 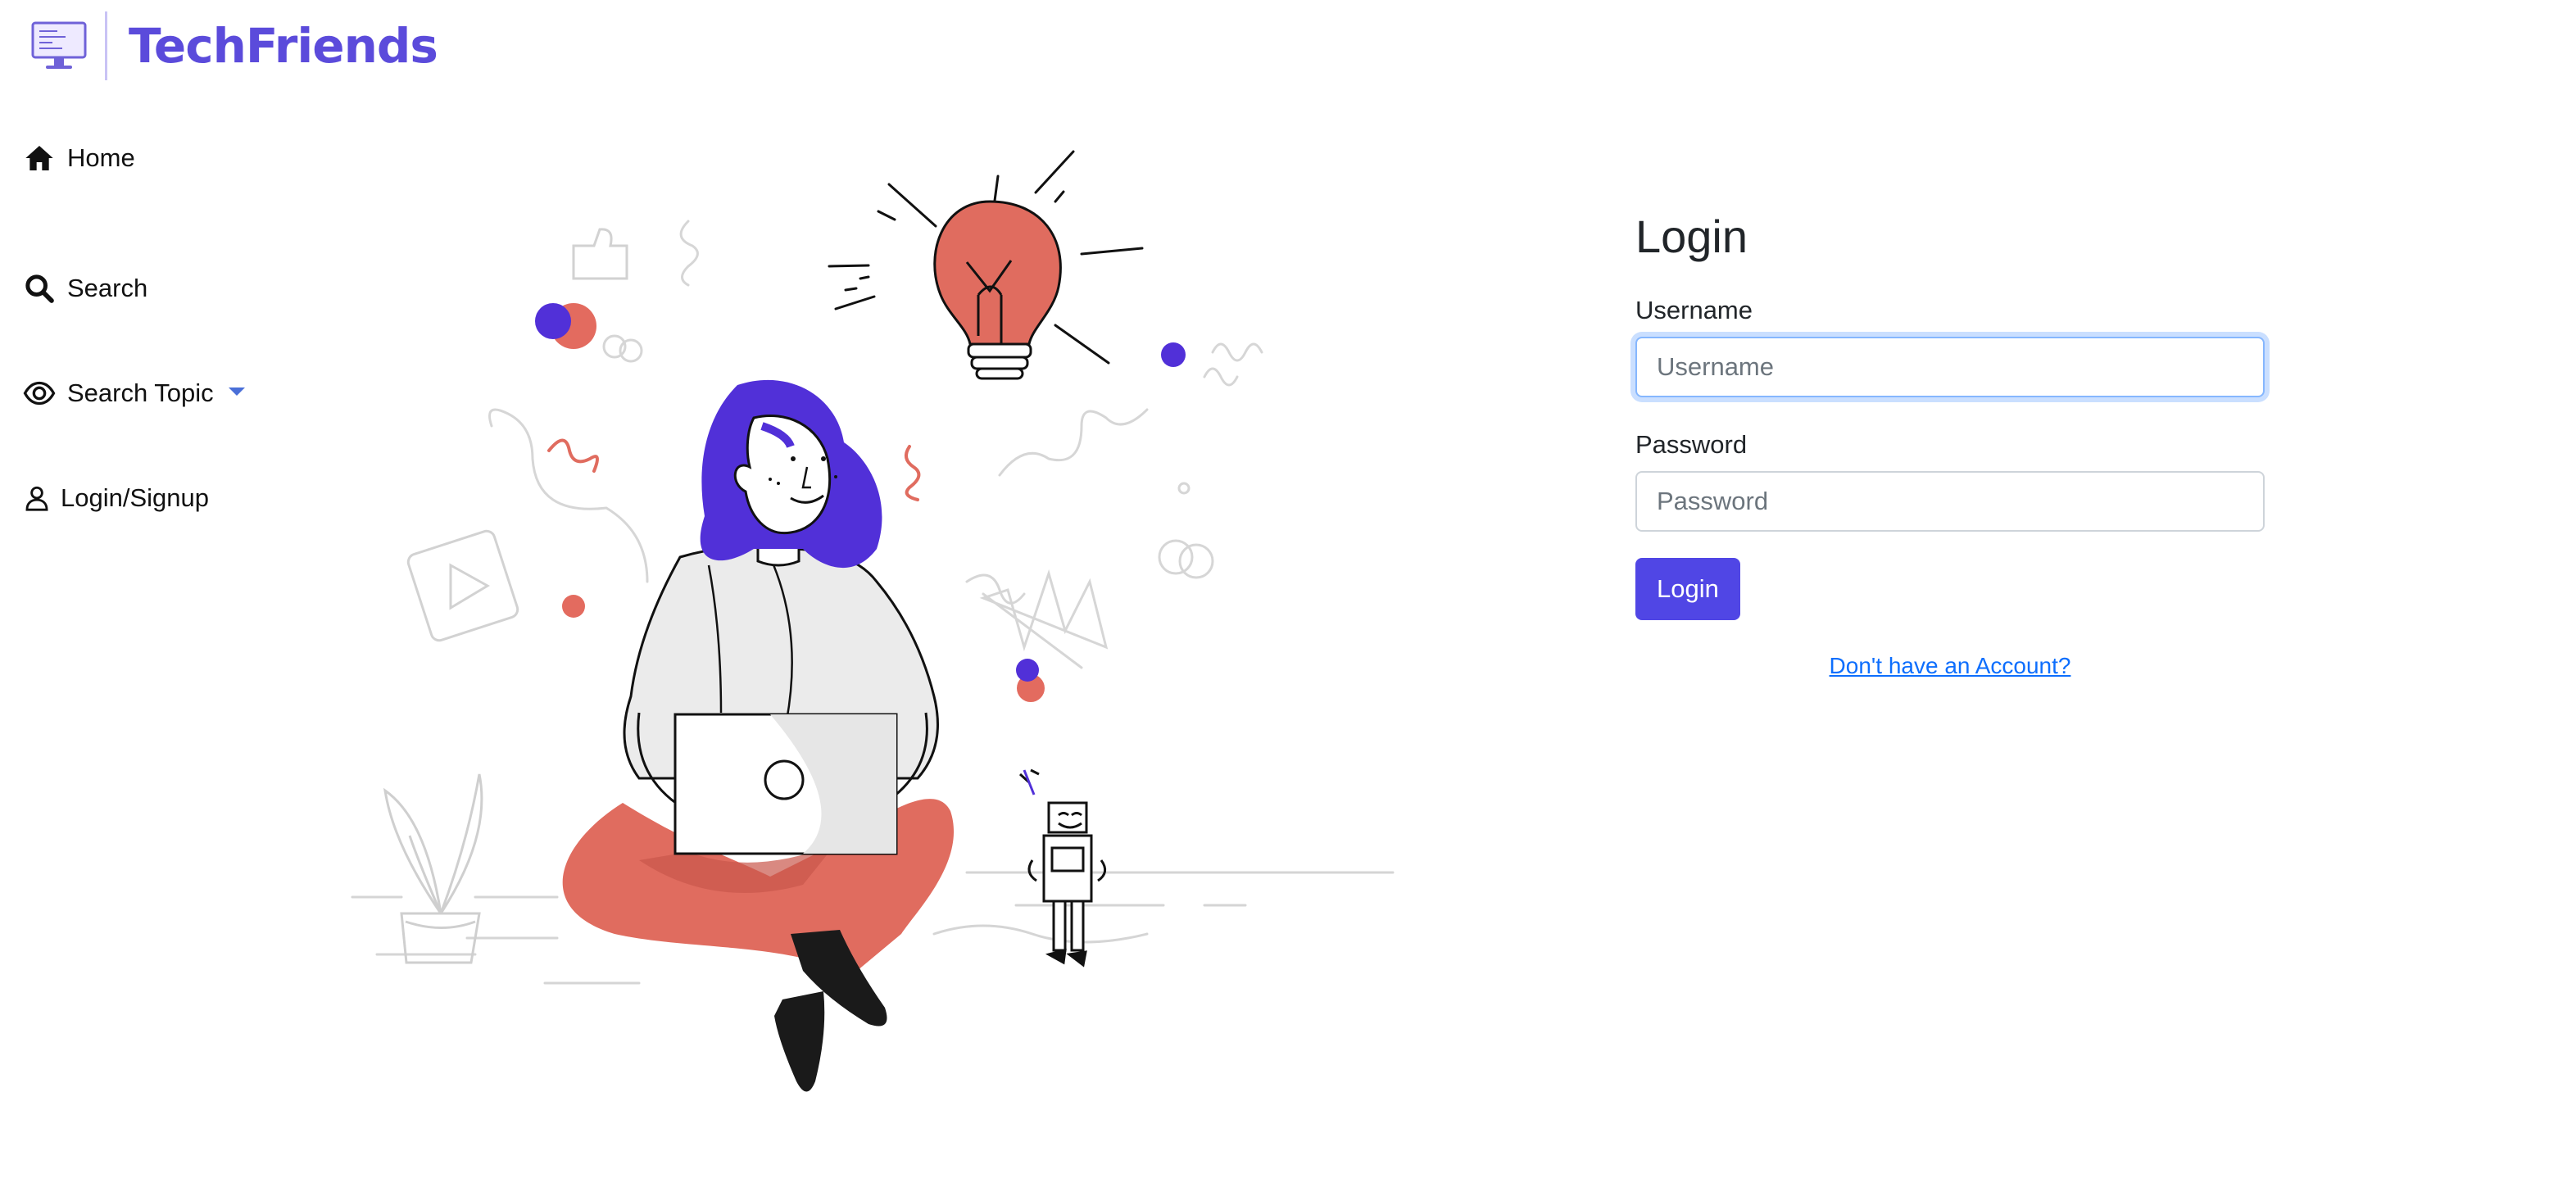 I want to click on password-label: Password, so click(x=1692, y=444).